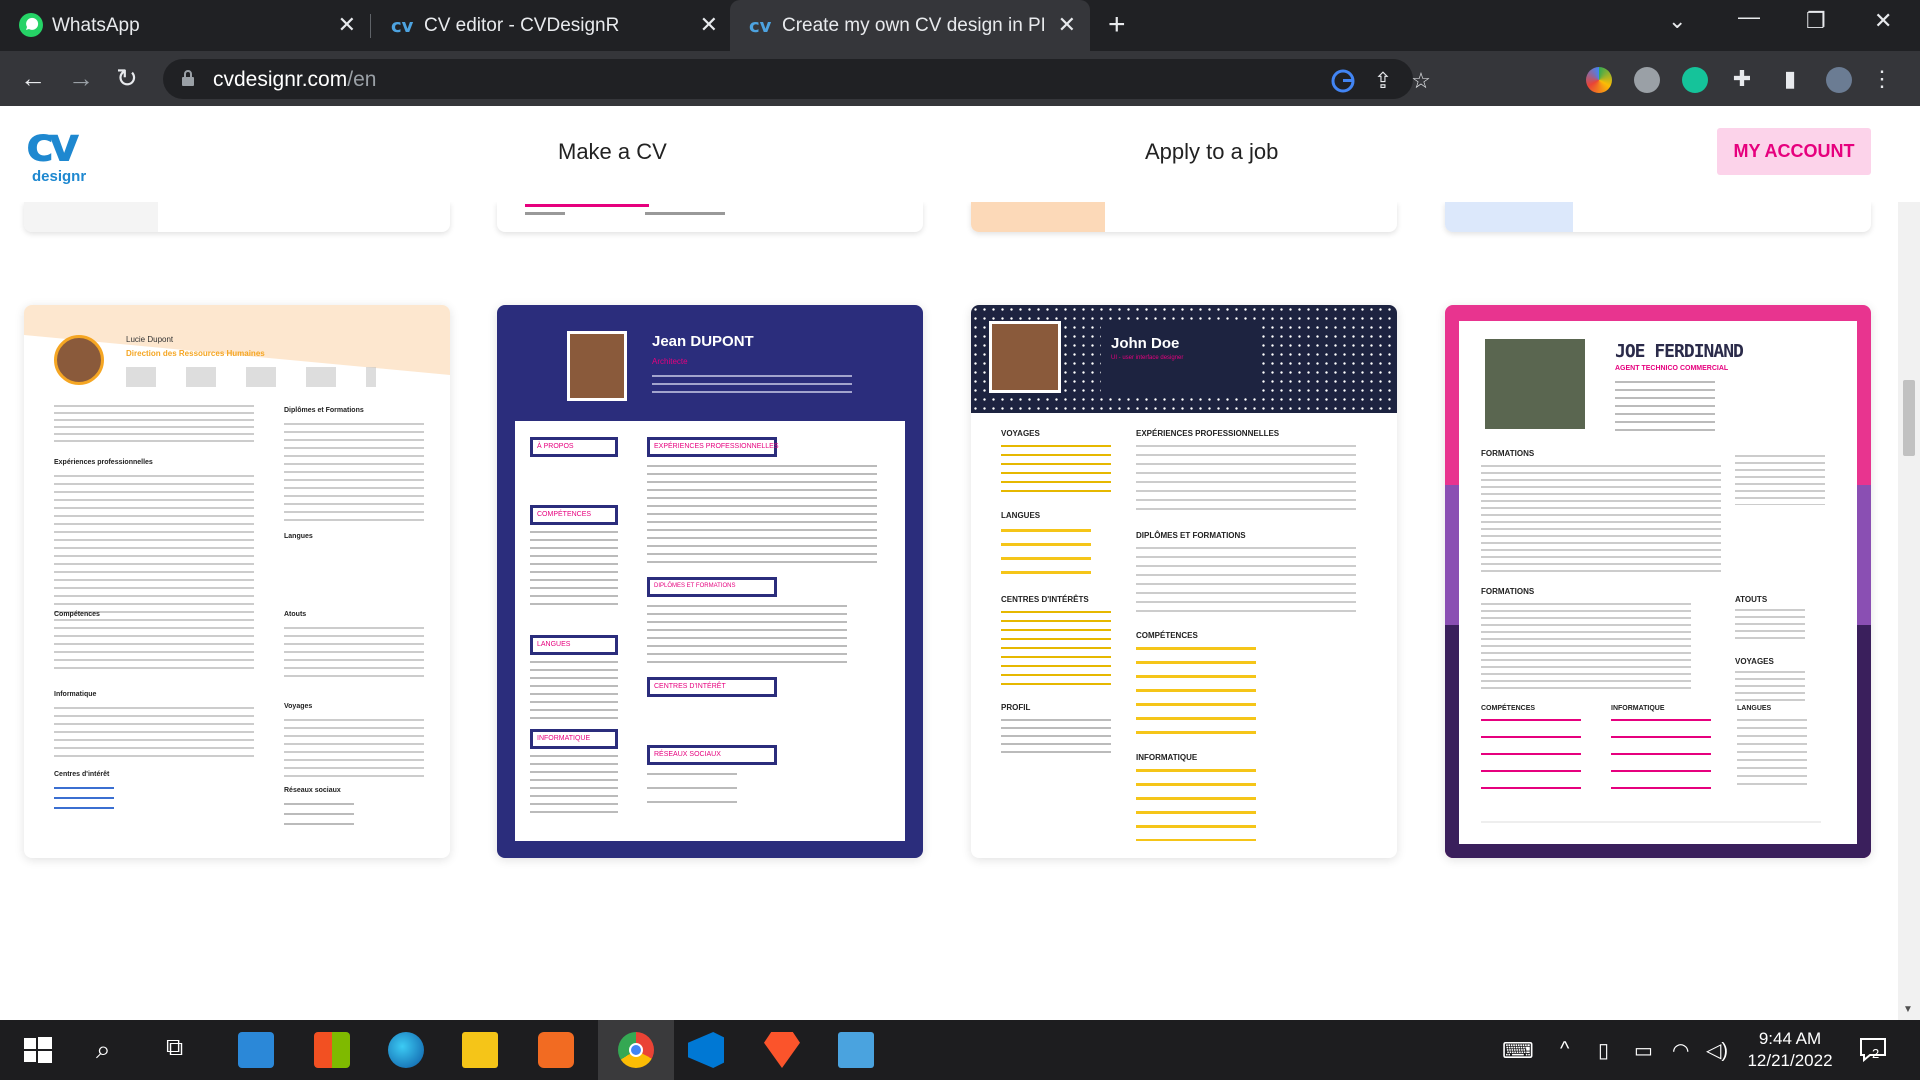 The width and height of the screenshot is (1920, 1080). What do you see at coordinates (1790, 1038) in the screenshot?
I see `clock-time: 9:44 AM` at bounding box center [1790, 1038].